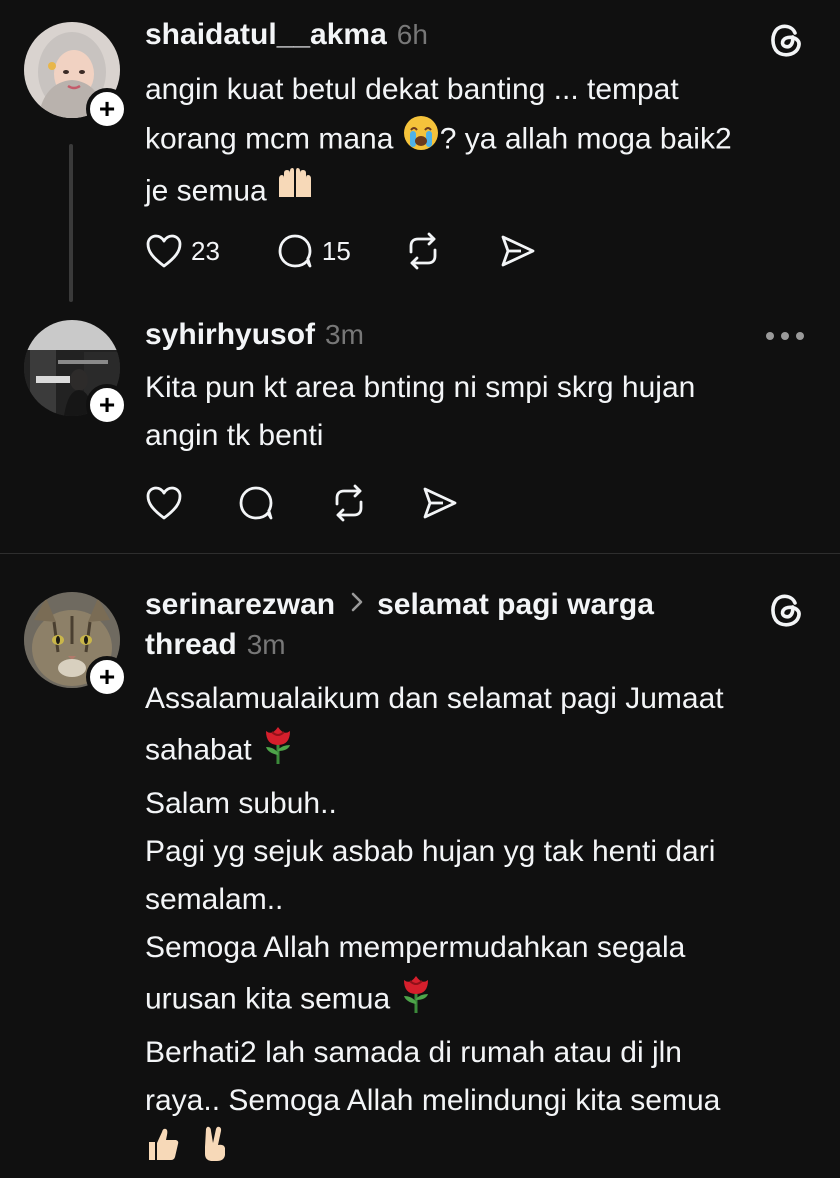  I want to click on like-count: 23, so click(205, 250).